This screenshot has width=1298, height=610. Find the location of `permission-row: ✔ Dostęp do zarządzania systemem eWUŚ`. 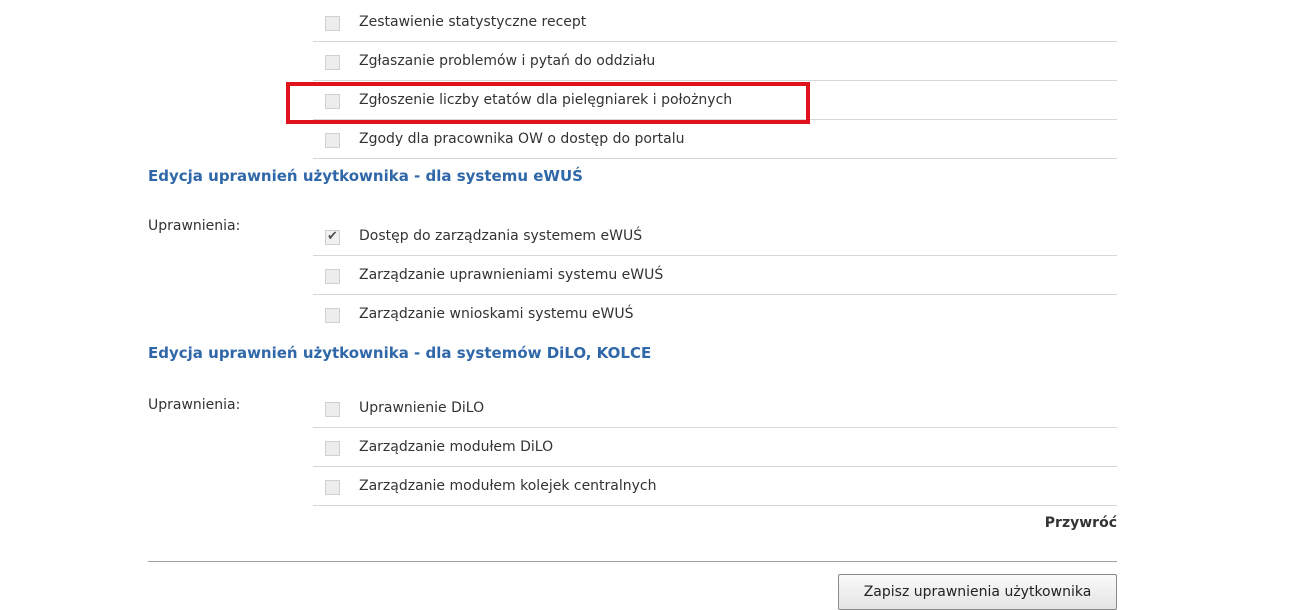

permission-row: ✔ Dostęp do zarządzania systemem eWUŚ is located at coordinates (715, 236).